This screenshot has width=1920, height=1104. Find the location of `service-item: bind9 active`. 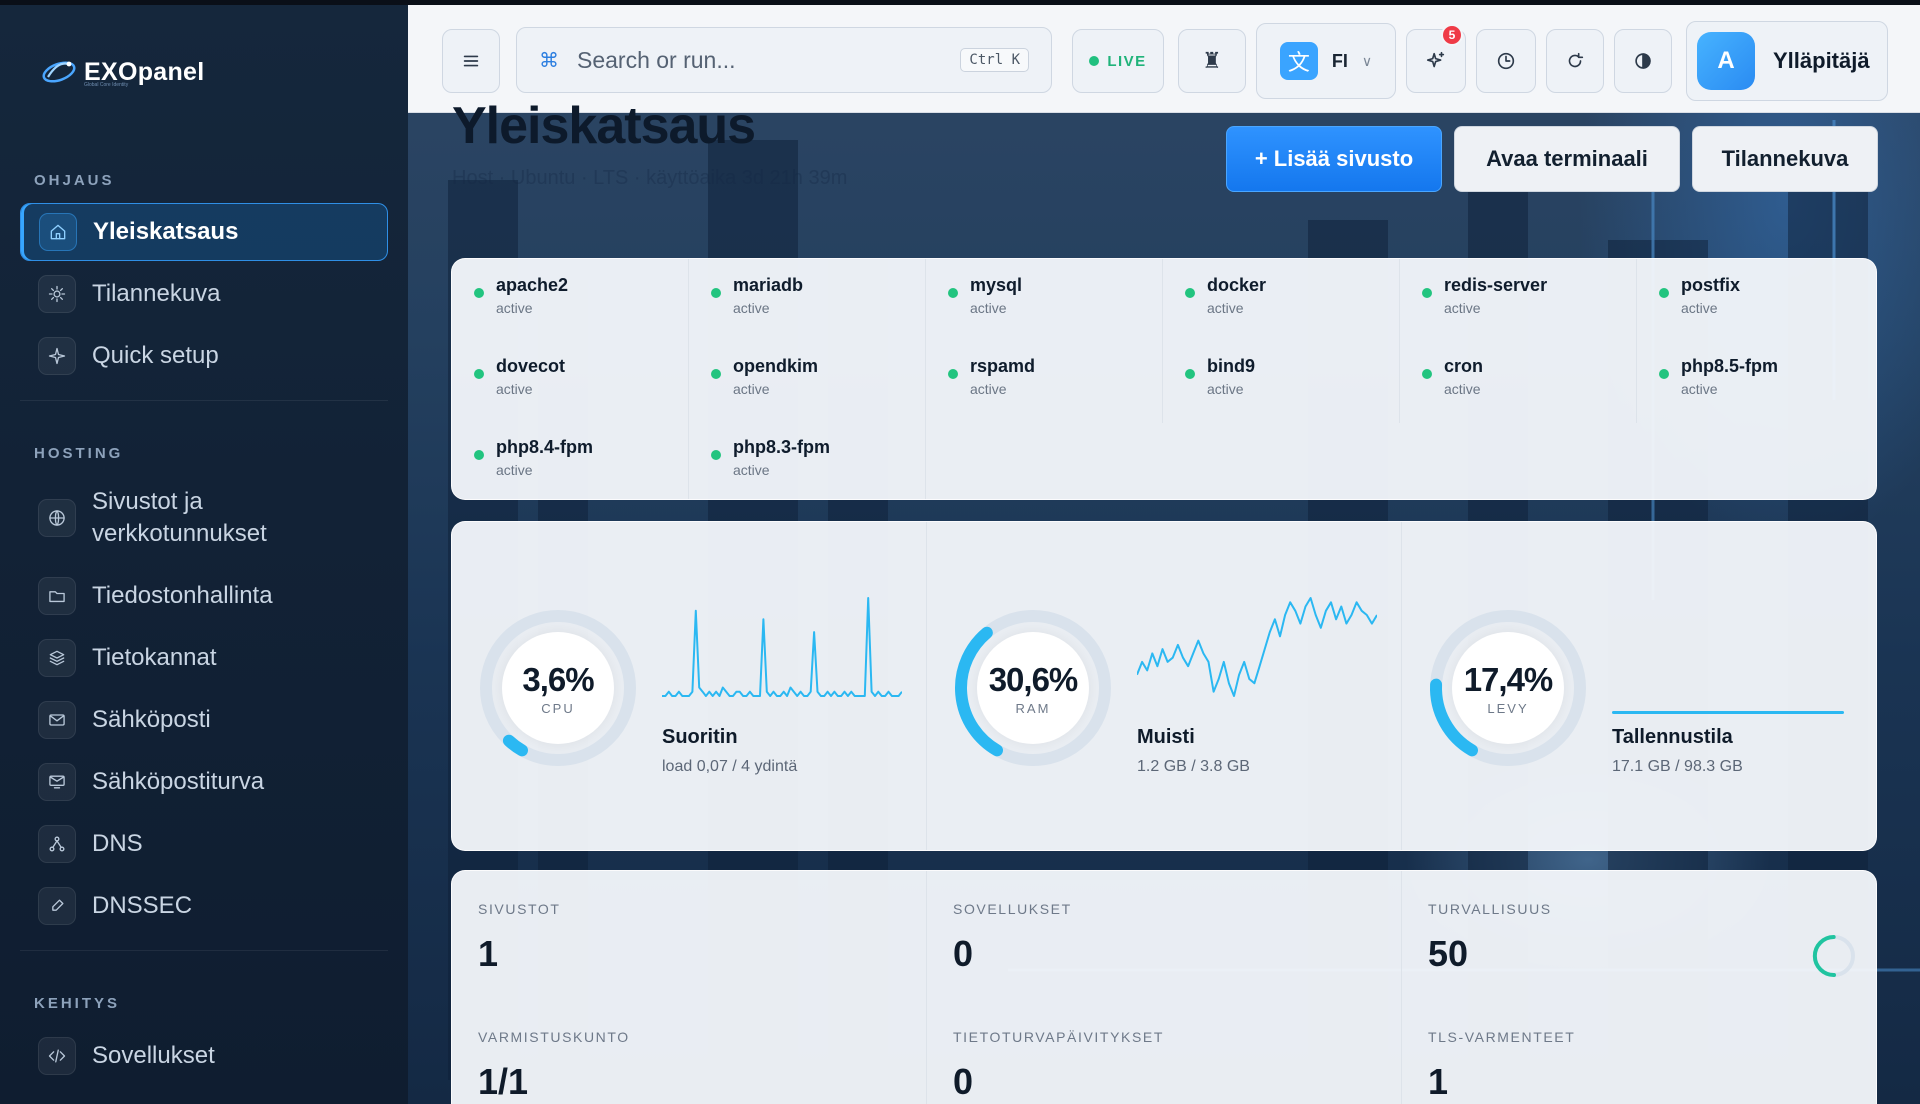

service-item: bind9 active is located at coordinates (1220, 377).